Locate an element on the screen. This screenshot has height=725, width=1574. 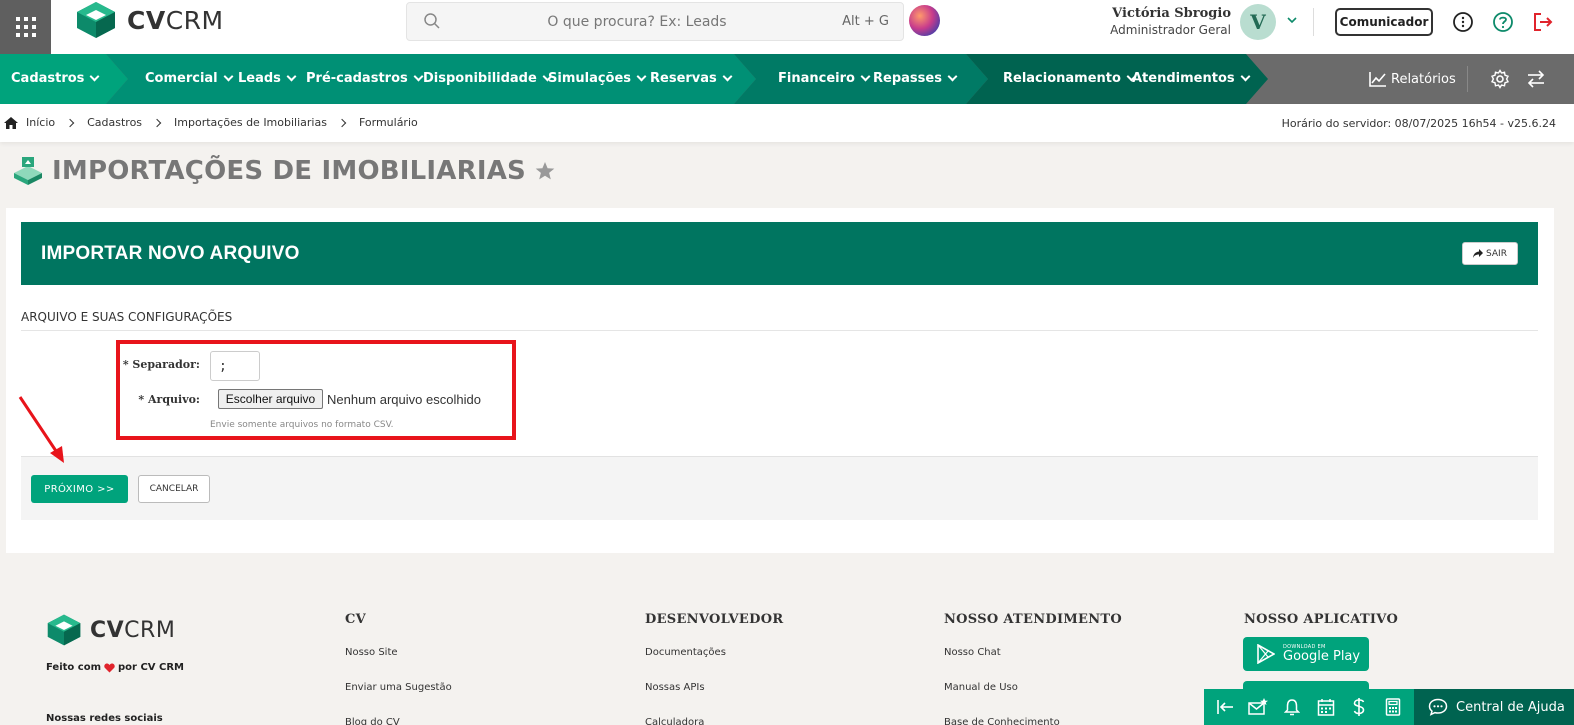
annotation-arrow is located at coordinates (41, 429).